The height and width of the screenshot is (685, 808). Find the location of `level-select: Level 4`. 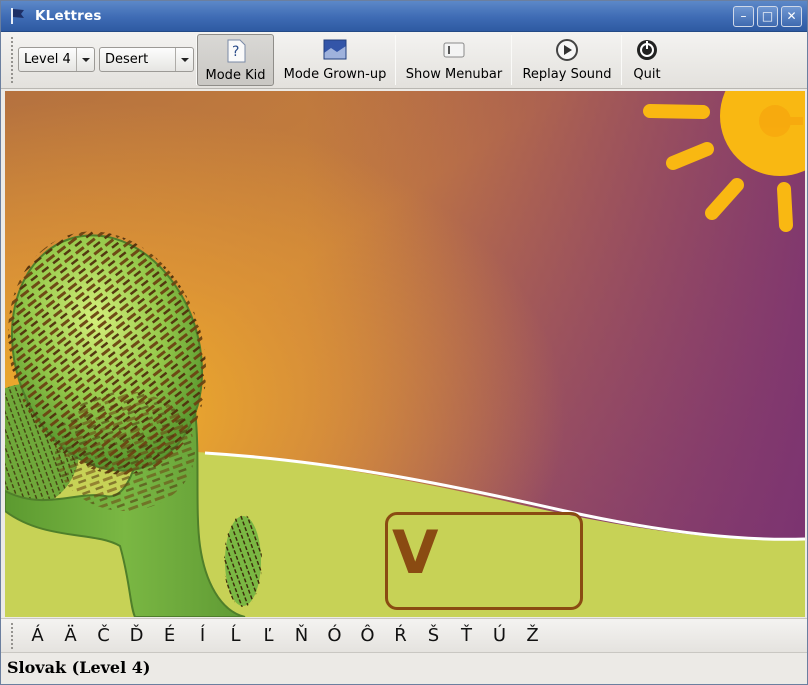

level-select: Level 4 is located at coordinates (56, 59).